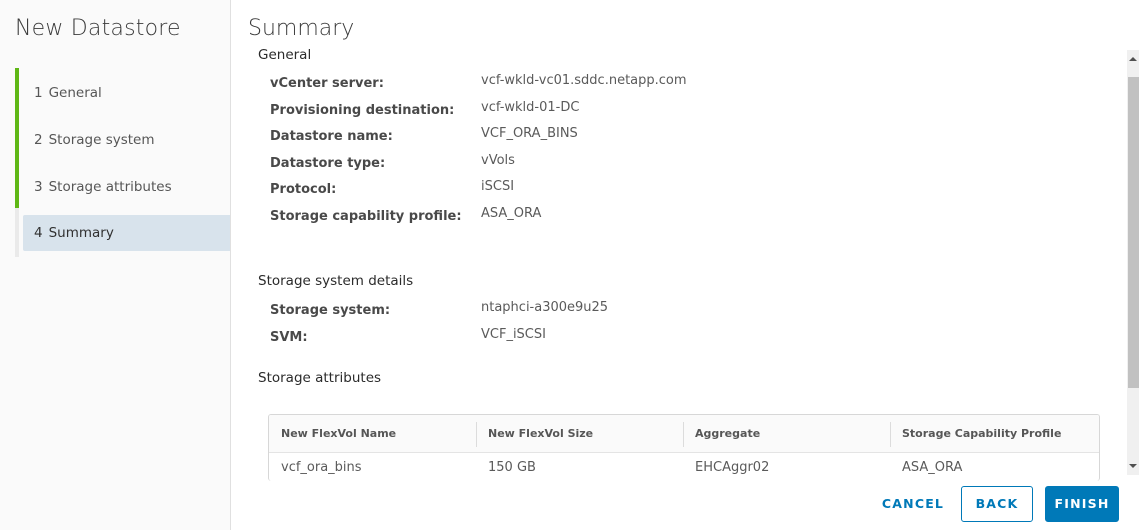 This screenshot has height=530, width=1139. What do you see at coordinates (511, 213) in the screenshot?
I see `storage-capability-profile-value: ASA_ORA` at bounding box center [511, 213].